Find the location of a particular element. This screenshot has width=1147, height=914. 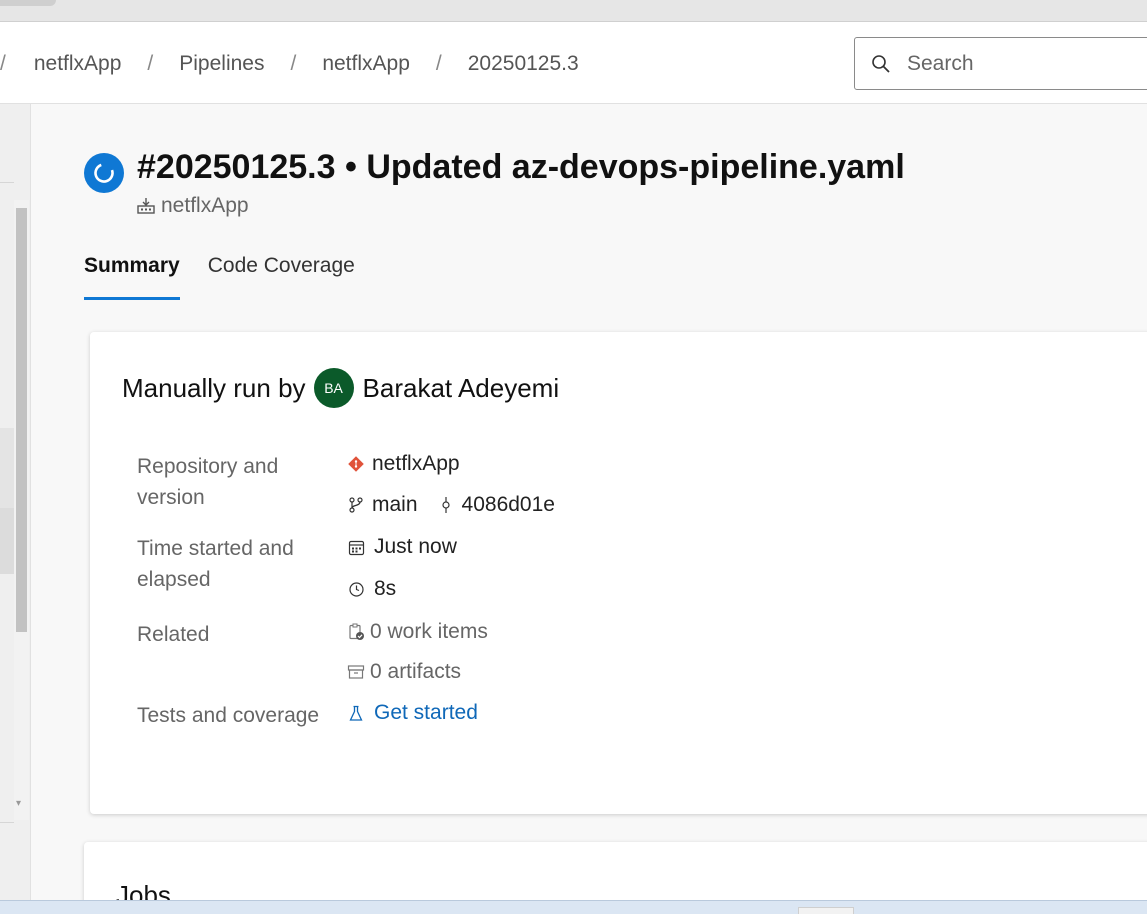

artifacts-row: 0 artifacts is located at coordinates (403, 672).